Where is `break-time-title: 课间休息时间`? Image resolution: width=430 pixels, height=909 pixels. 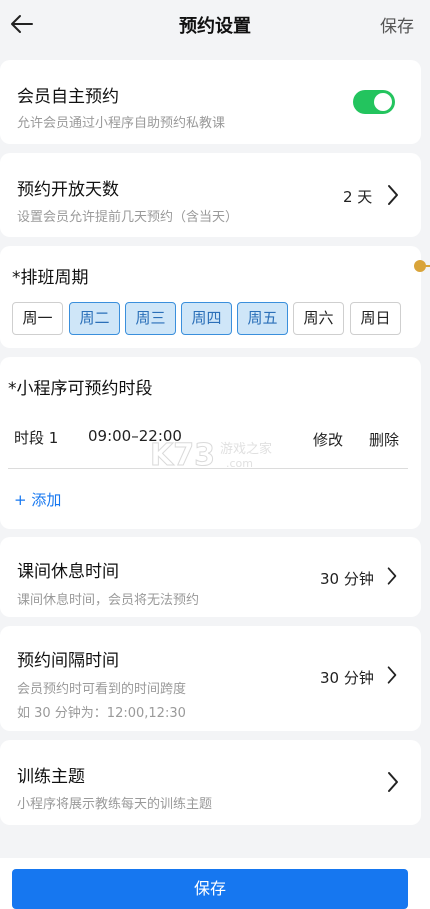 break-time-title: 课间休息时间 is located at coordinates (68, 572).